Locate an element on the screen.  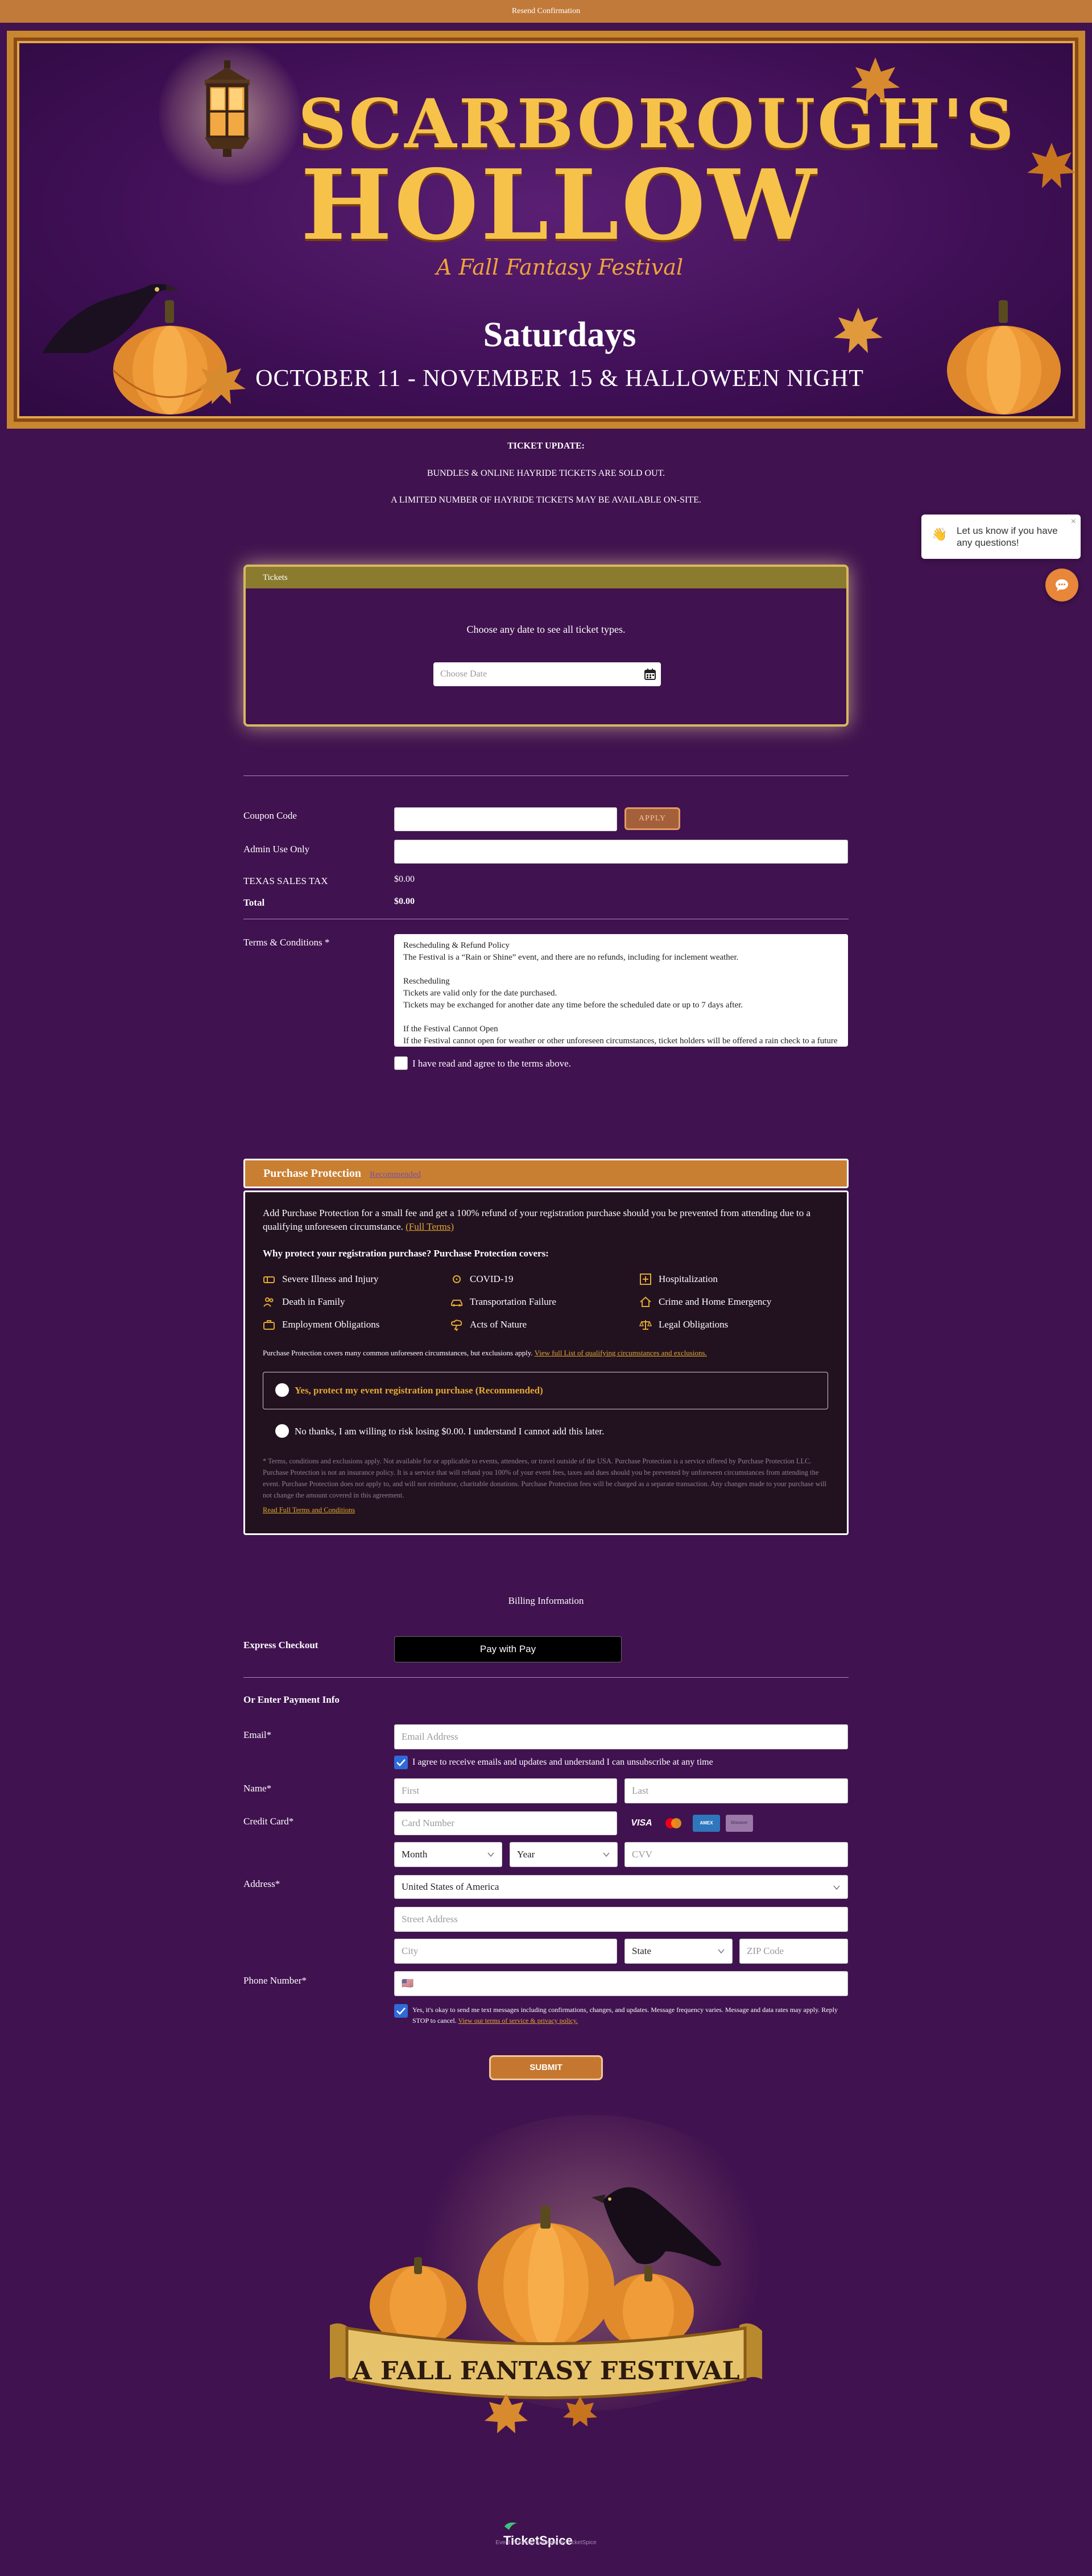
resend-confirmation-link: Resend Confirmation is located at coordinates (546, 11).